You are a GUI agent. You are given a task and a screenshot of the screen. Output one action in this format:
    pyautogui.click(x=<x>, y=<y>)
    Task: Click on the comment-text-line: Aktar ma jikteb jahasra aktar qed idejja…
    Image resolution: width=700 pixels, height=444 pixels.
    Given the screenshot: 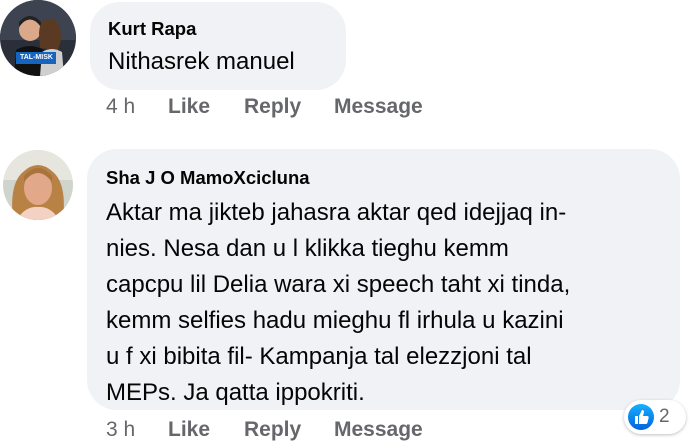 What is the action you would take?
    pyautogui.click(x=336, y=212)
    